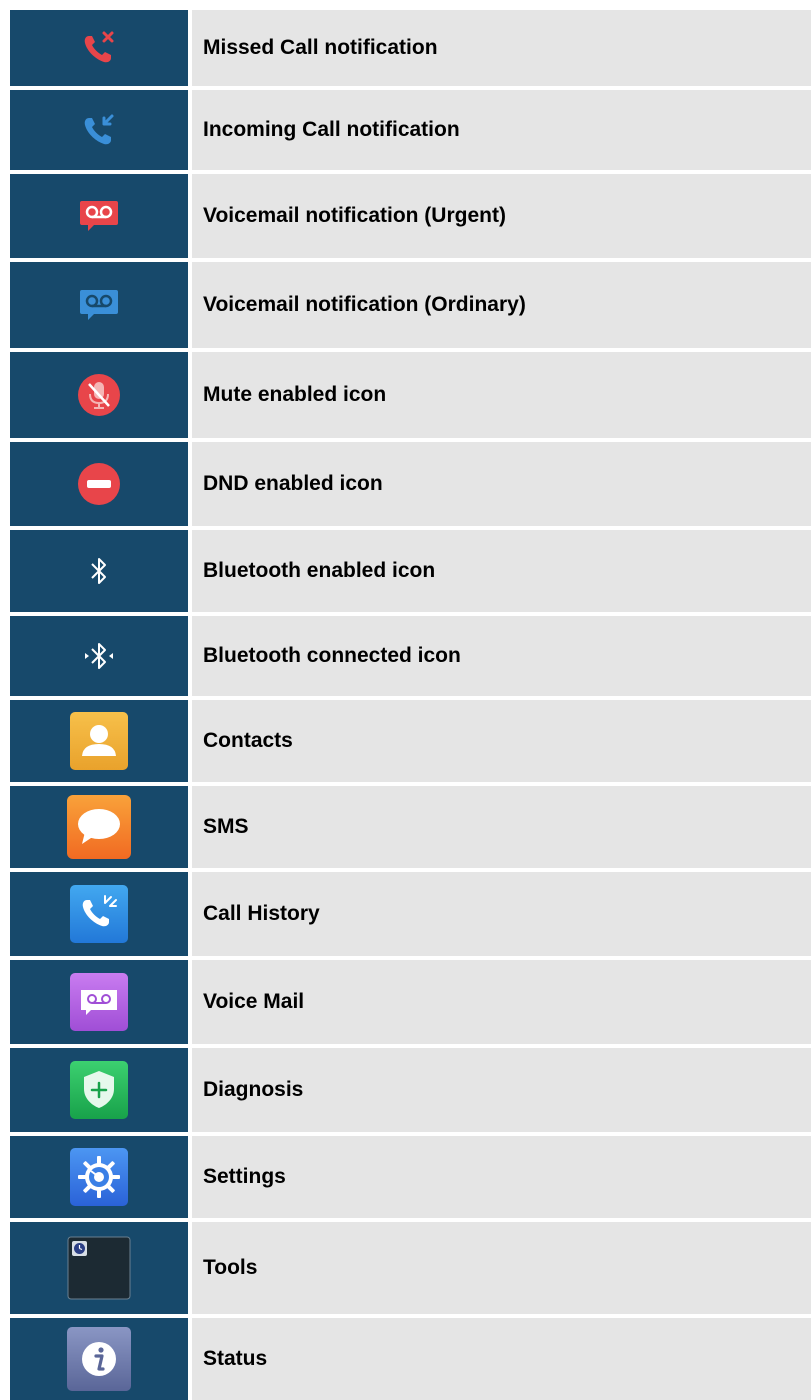  I want to click on table-row: Contacts, so click(410, 741).